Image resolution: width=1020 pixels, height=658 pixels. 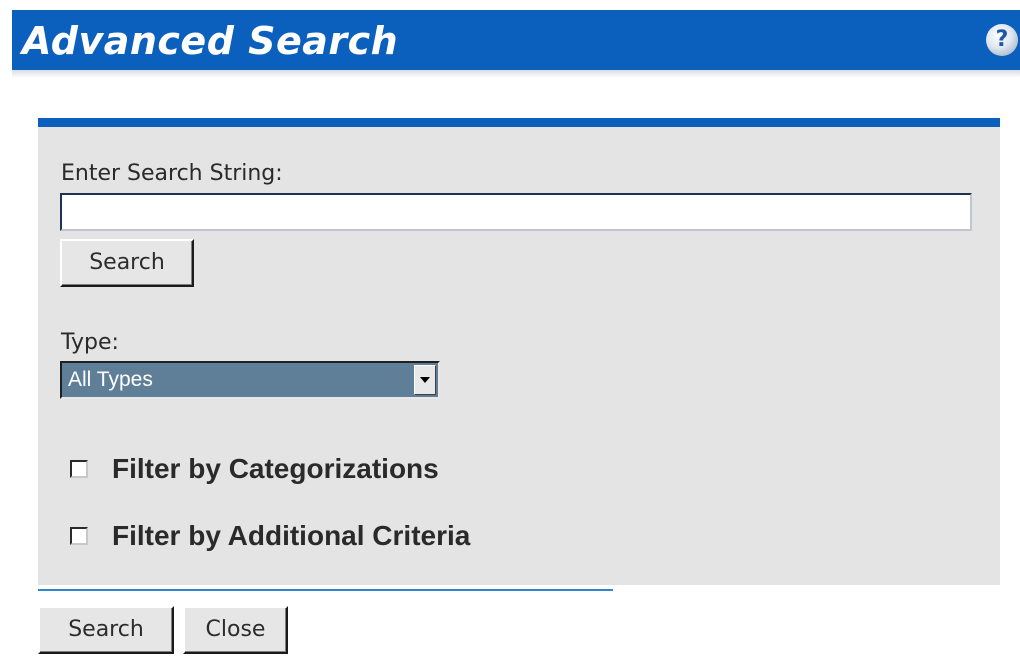 What do you see at coordinates (325, 590) in the screenshot?
I see `footer-divider` at bounding box center [325, 590].